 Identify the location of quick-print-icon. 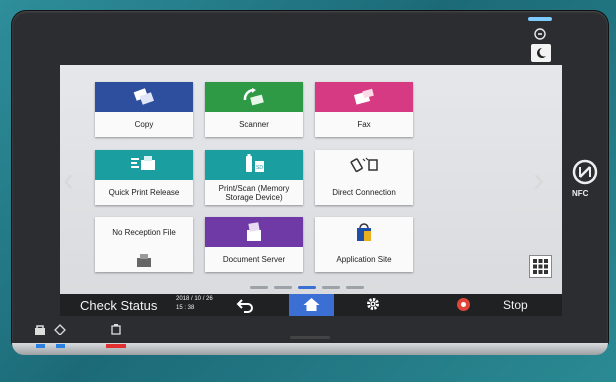
(143, 163).